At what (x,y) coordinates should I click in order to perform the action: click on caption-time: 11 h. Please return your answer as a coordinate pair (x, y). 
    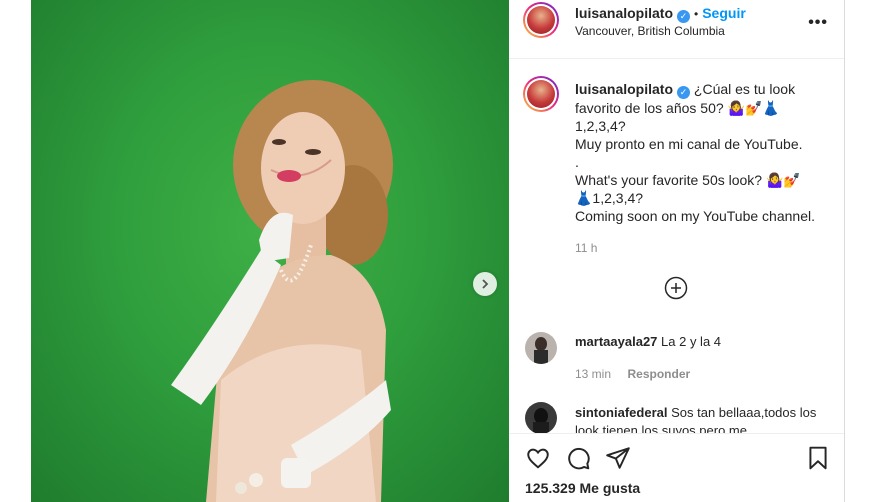
    Looking at the image, I should click on (699, 248).